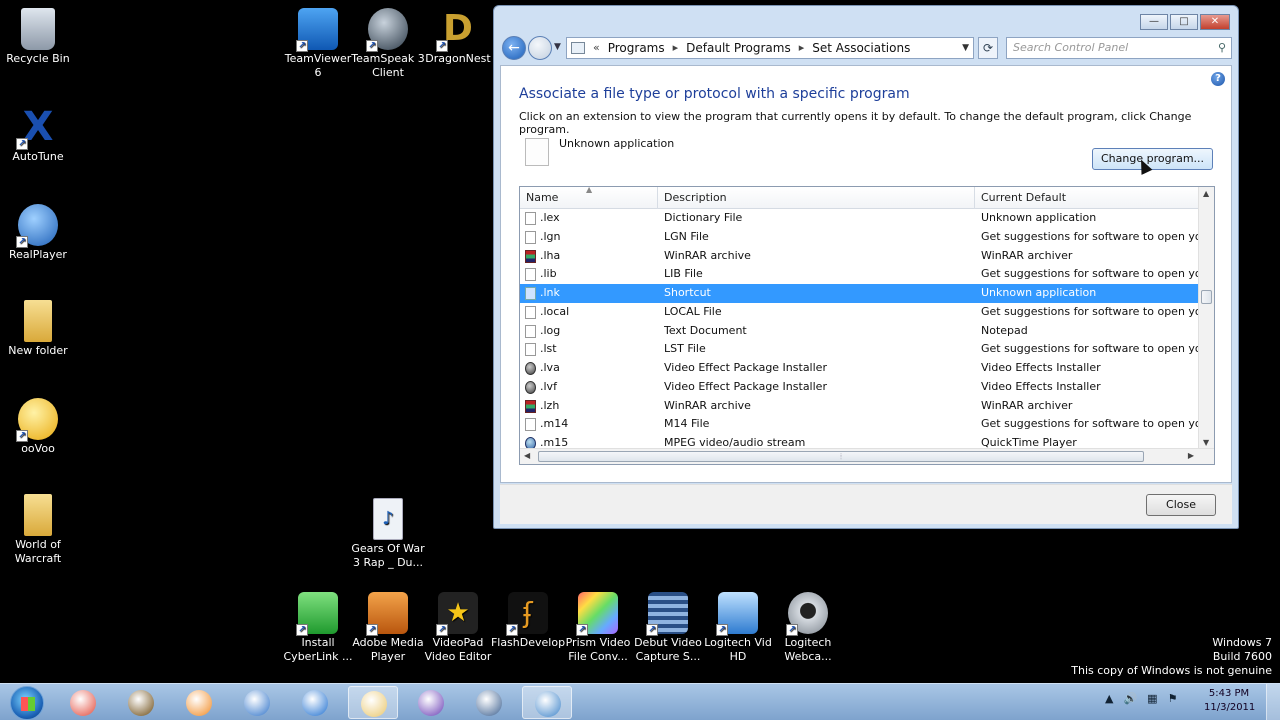 Image resolution: width=1280 pixels, height=720 pixels. What do you see at coordinates (83, 702) in the screenshot?
I see `taskbar-button-chrome` at bounding box center [83, 702].